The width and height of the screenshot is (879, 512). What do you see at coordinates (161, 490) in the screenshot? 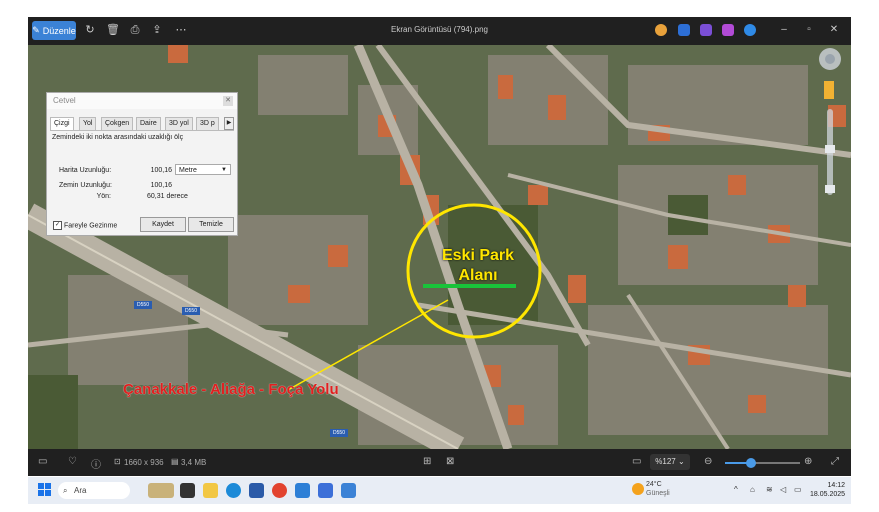
I see `widgets-icon` at bounding box center [161, 490].